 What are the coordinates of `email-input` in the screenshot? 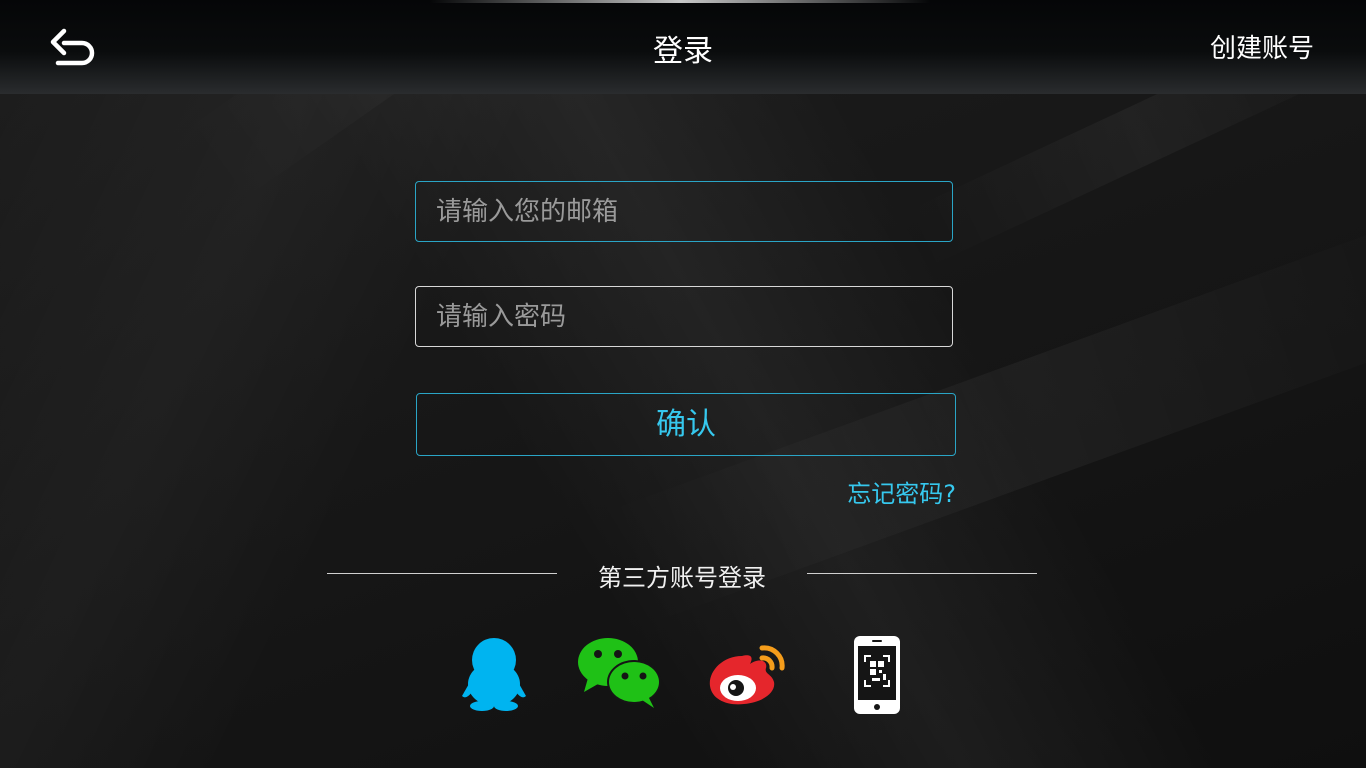 It's located at (684, 211).